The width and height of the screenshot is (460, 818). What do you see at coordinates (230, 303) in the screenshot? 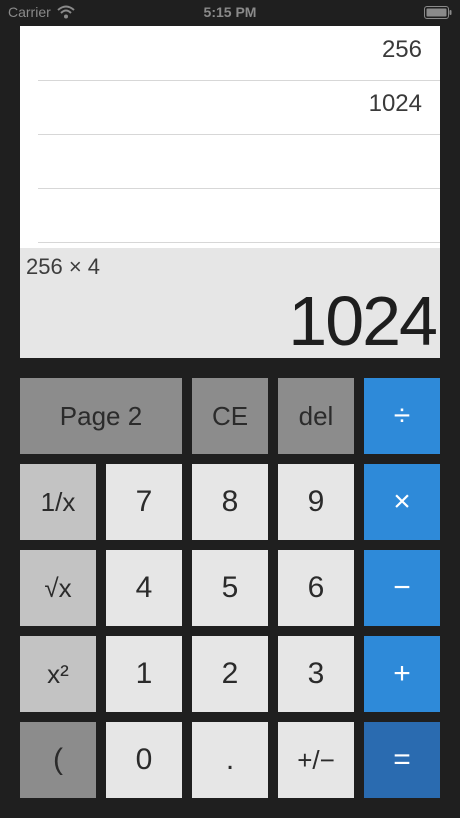
I see `display: 256 × 4 1024` at bounding box center [230, 303].